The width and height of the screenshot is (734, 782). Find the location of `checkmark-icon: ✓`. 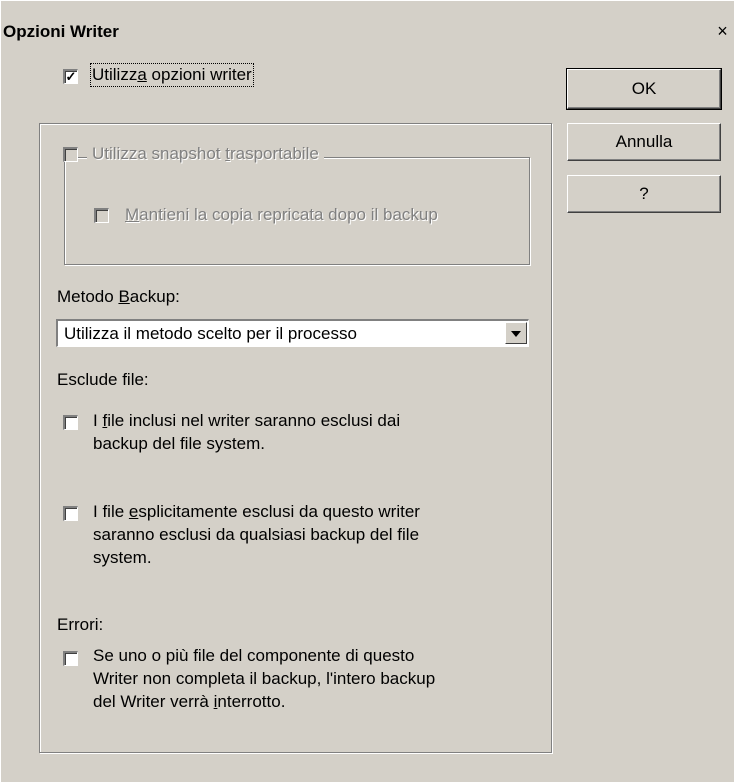

checkmark-icon: ✓ is located at coordinates (71, 76).